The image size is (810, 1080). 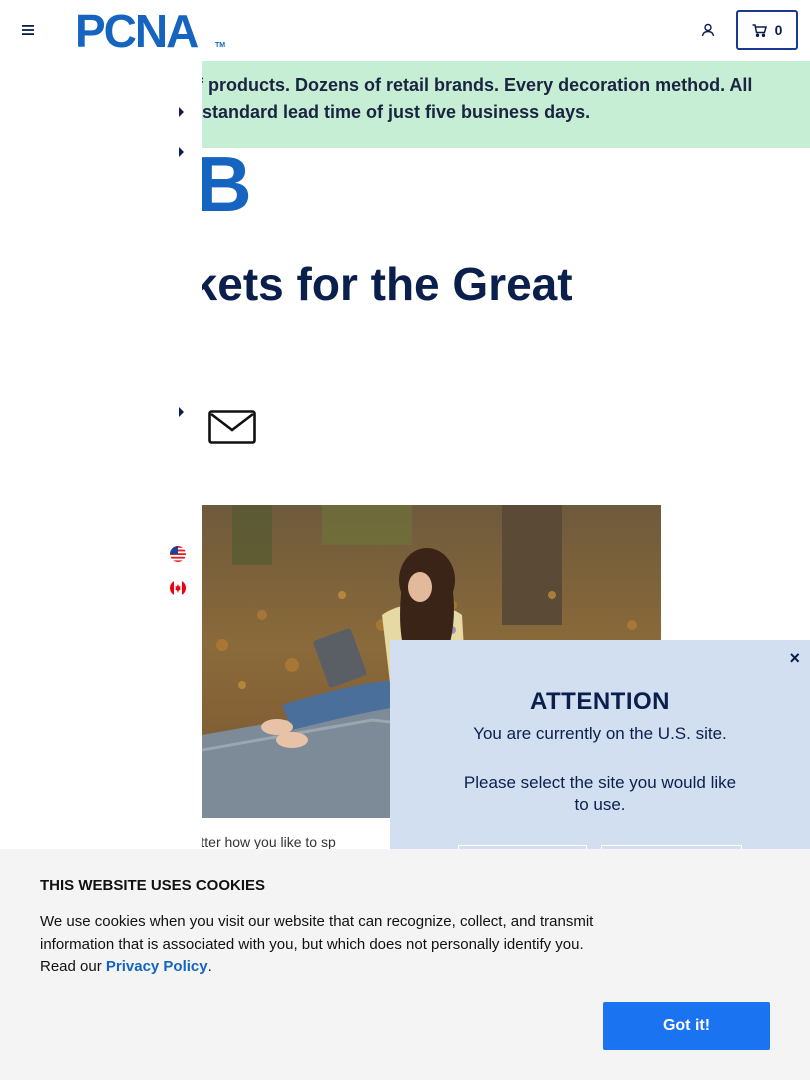 I want to click on cart-button: 0, so click(x=767, y=30).